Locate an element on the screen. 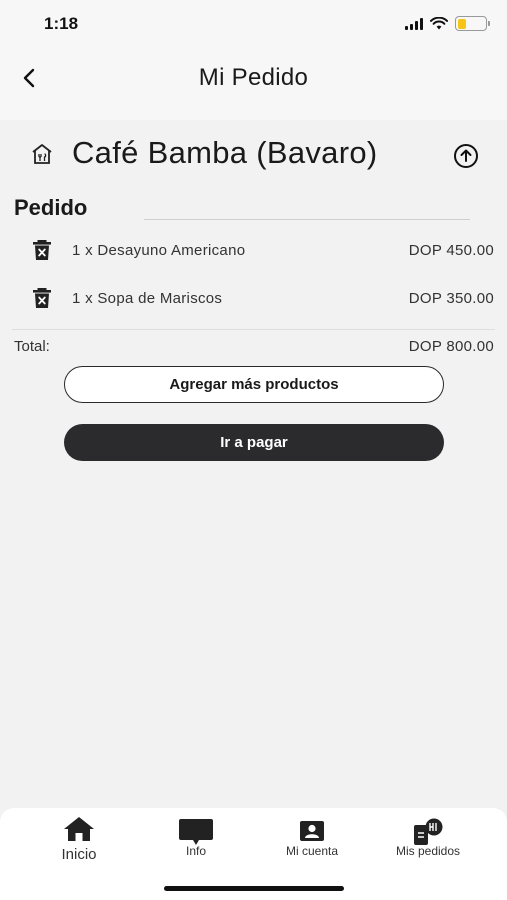 The image size is (507, 900). cellular-signal-icon is located at coordinates (414, 23).